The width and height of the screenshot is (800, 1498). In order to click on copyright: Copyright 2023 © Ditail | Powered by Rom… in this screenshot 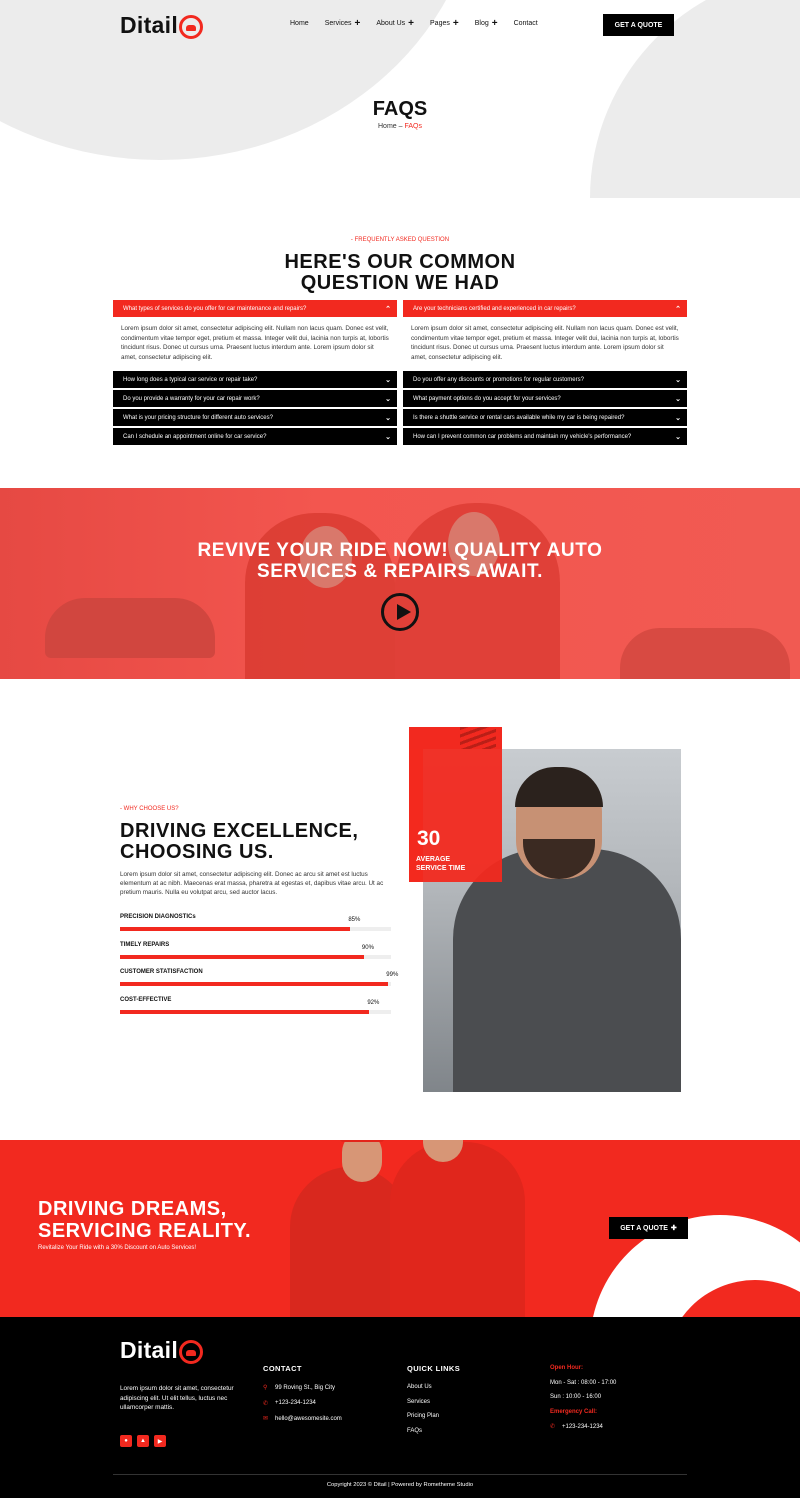, I will do `click(400, 1485)`.